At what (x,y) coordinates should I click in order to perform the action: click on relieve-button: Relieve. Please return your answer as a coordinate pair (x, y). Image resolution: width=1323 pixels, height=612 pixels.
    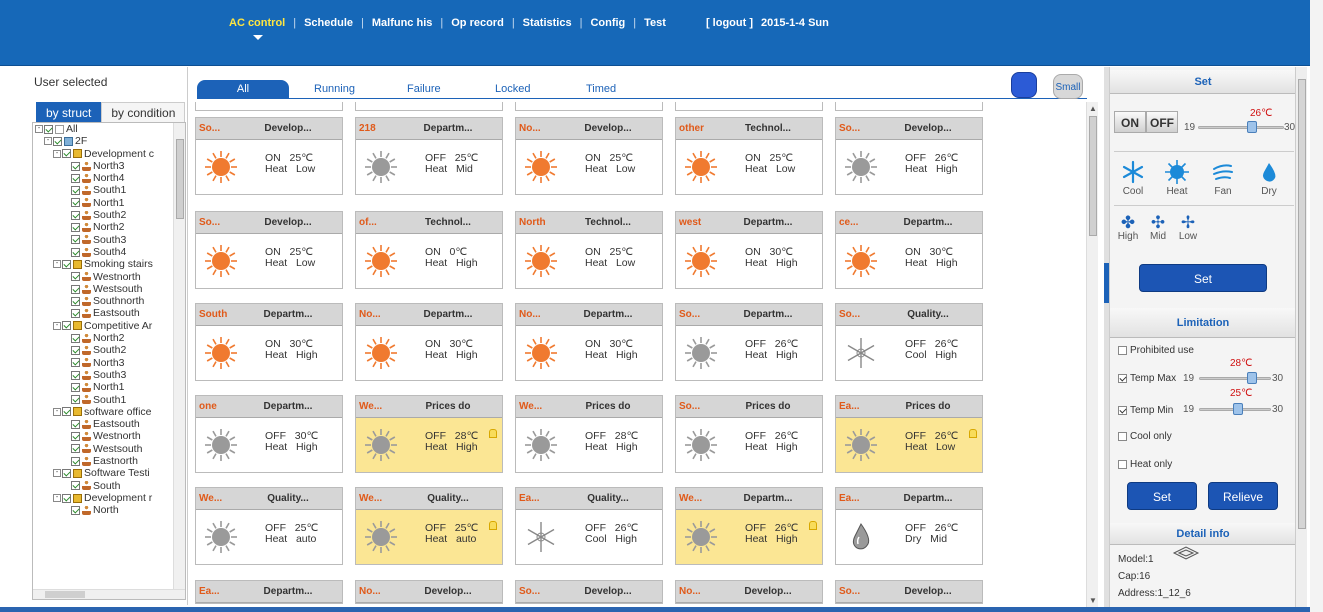
    Looking at the image, I should click on (1243, 496).